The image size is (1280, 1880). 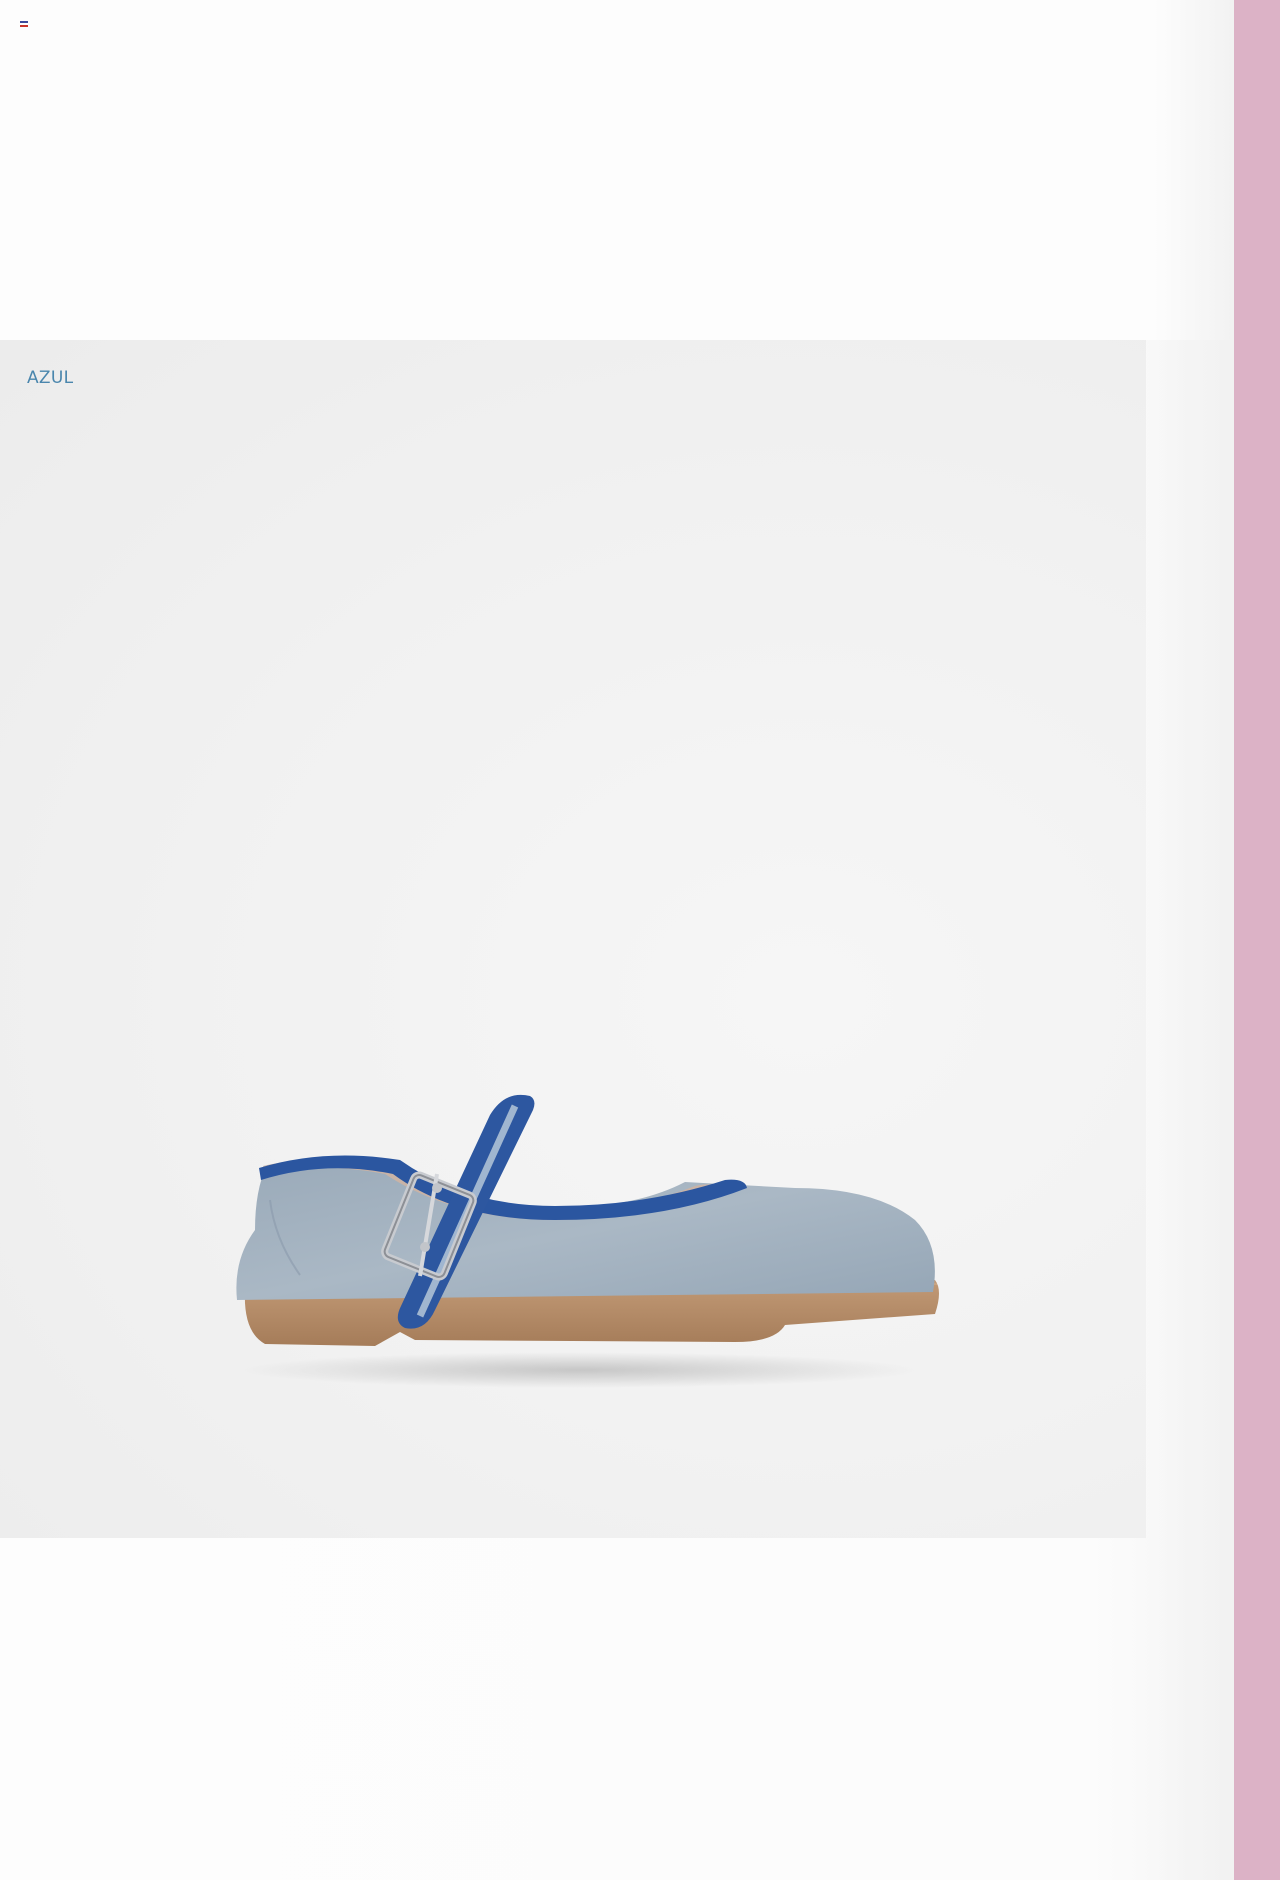 What do you see at coordinates (50, 378) in the screenshot?
I see `color-label: AZUL` at bounding box center [50, 378].